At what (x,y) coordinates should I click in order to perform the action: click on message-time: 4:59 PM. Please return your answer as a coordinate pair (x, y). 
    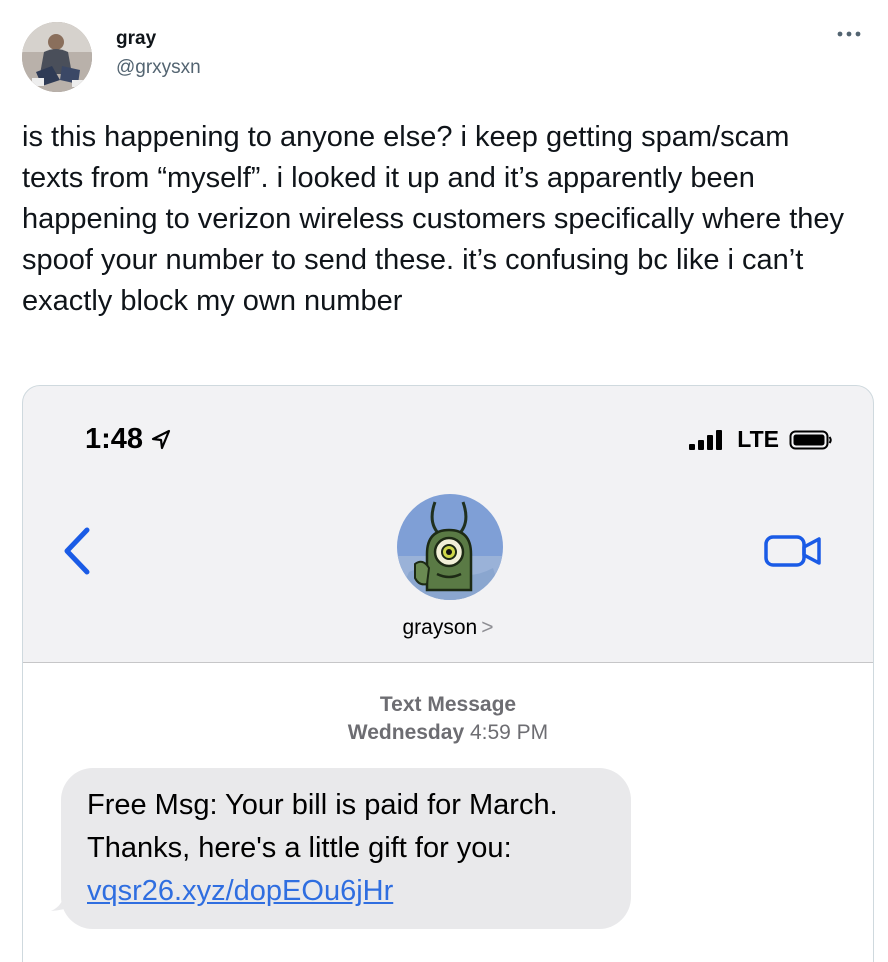
    Looking at the image, I should click on (509, 732).